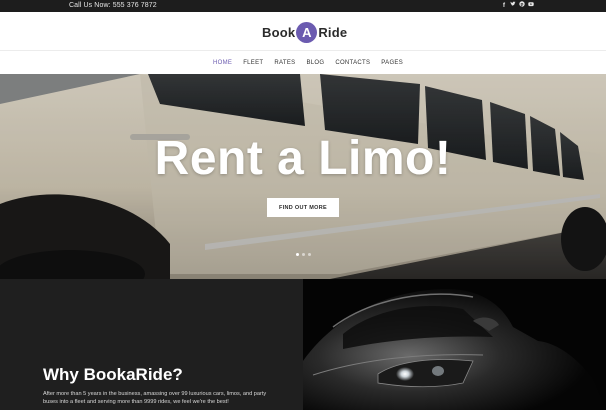 This screenshot has height=410, width=606. Describe the element at coordinates (113, 5) in the screenshot. I see `phone-number: Call Us Now: 555 376 7872` at that location.